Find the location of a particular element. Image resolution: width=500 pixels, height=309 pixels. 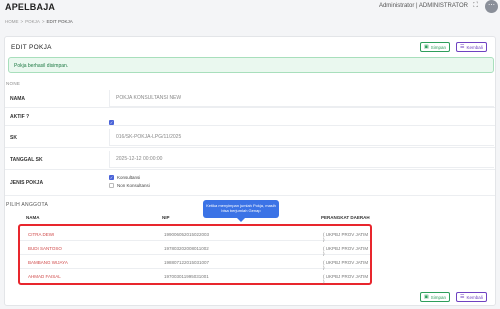

jenis-label: JENIS POKJA is located at coordinates (27, 183).